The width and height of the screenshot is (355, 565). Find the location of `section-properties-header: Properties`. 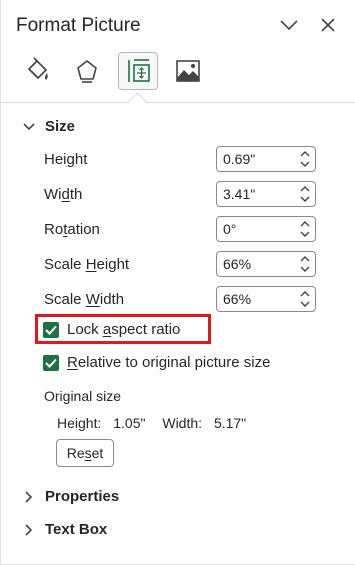

section-properties-header: Properties is located at coordinates (71, 496).